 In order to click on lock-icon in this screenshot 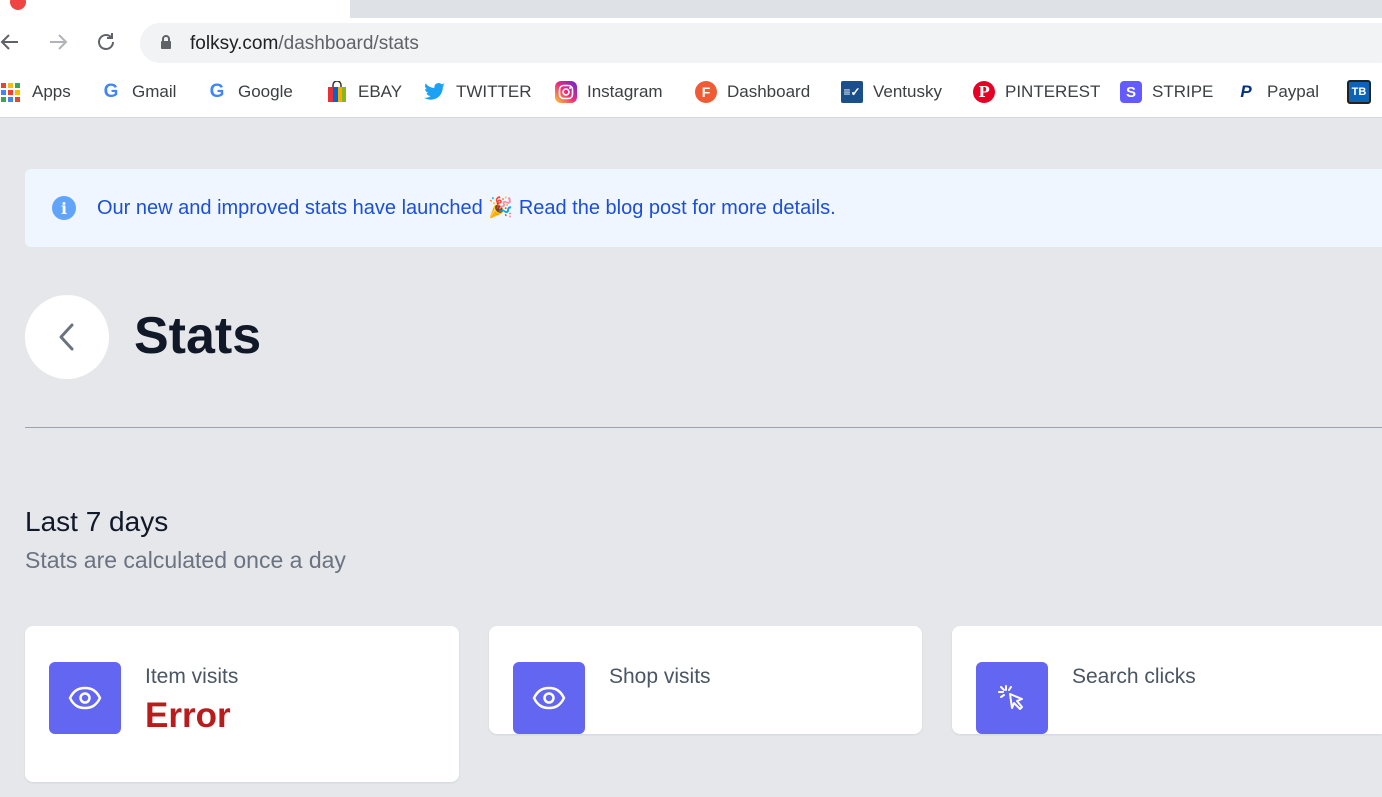, I will do `click(166, 42)`.